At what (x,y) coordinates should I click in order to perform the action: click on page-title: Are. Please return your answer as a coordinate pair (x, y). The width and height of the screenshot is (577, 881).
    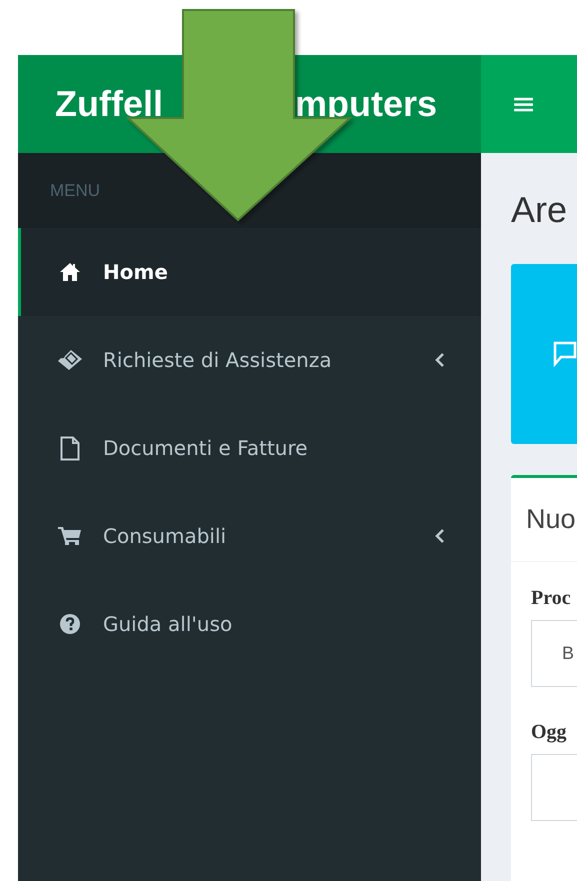
    Looking at the image, I should click on (539, 210).